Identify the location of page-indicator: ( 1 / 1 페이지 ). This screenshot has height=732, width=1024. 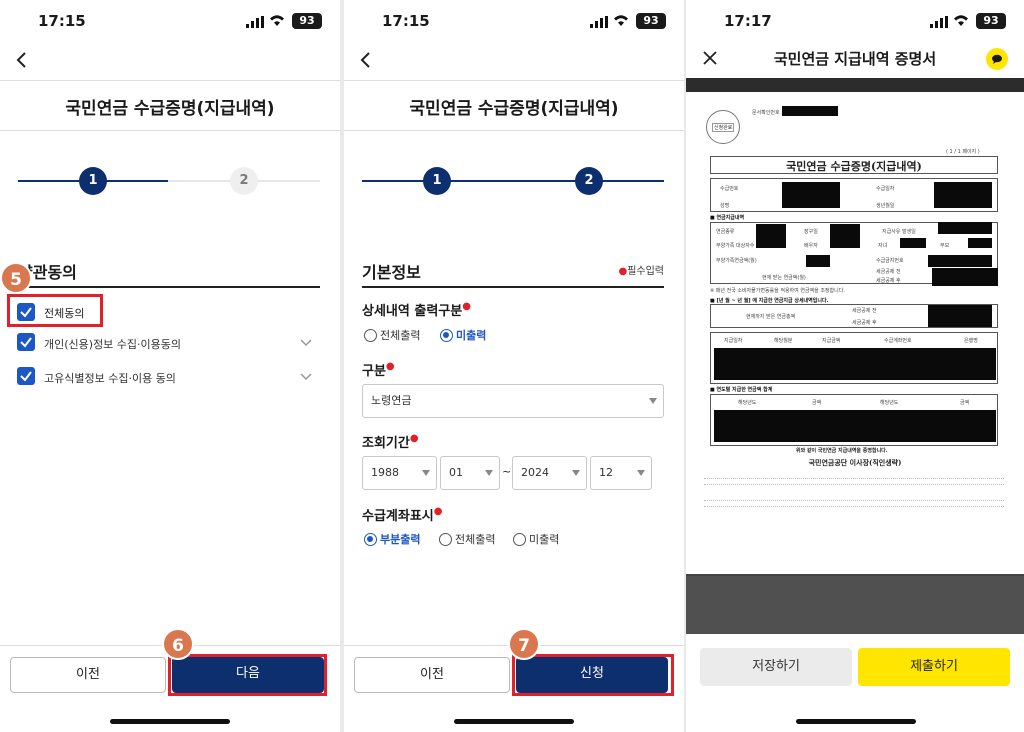
(963, 152).